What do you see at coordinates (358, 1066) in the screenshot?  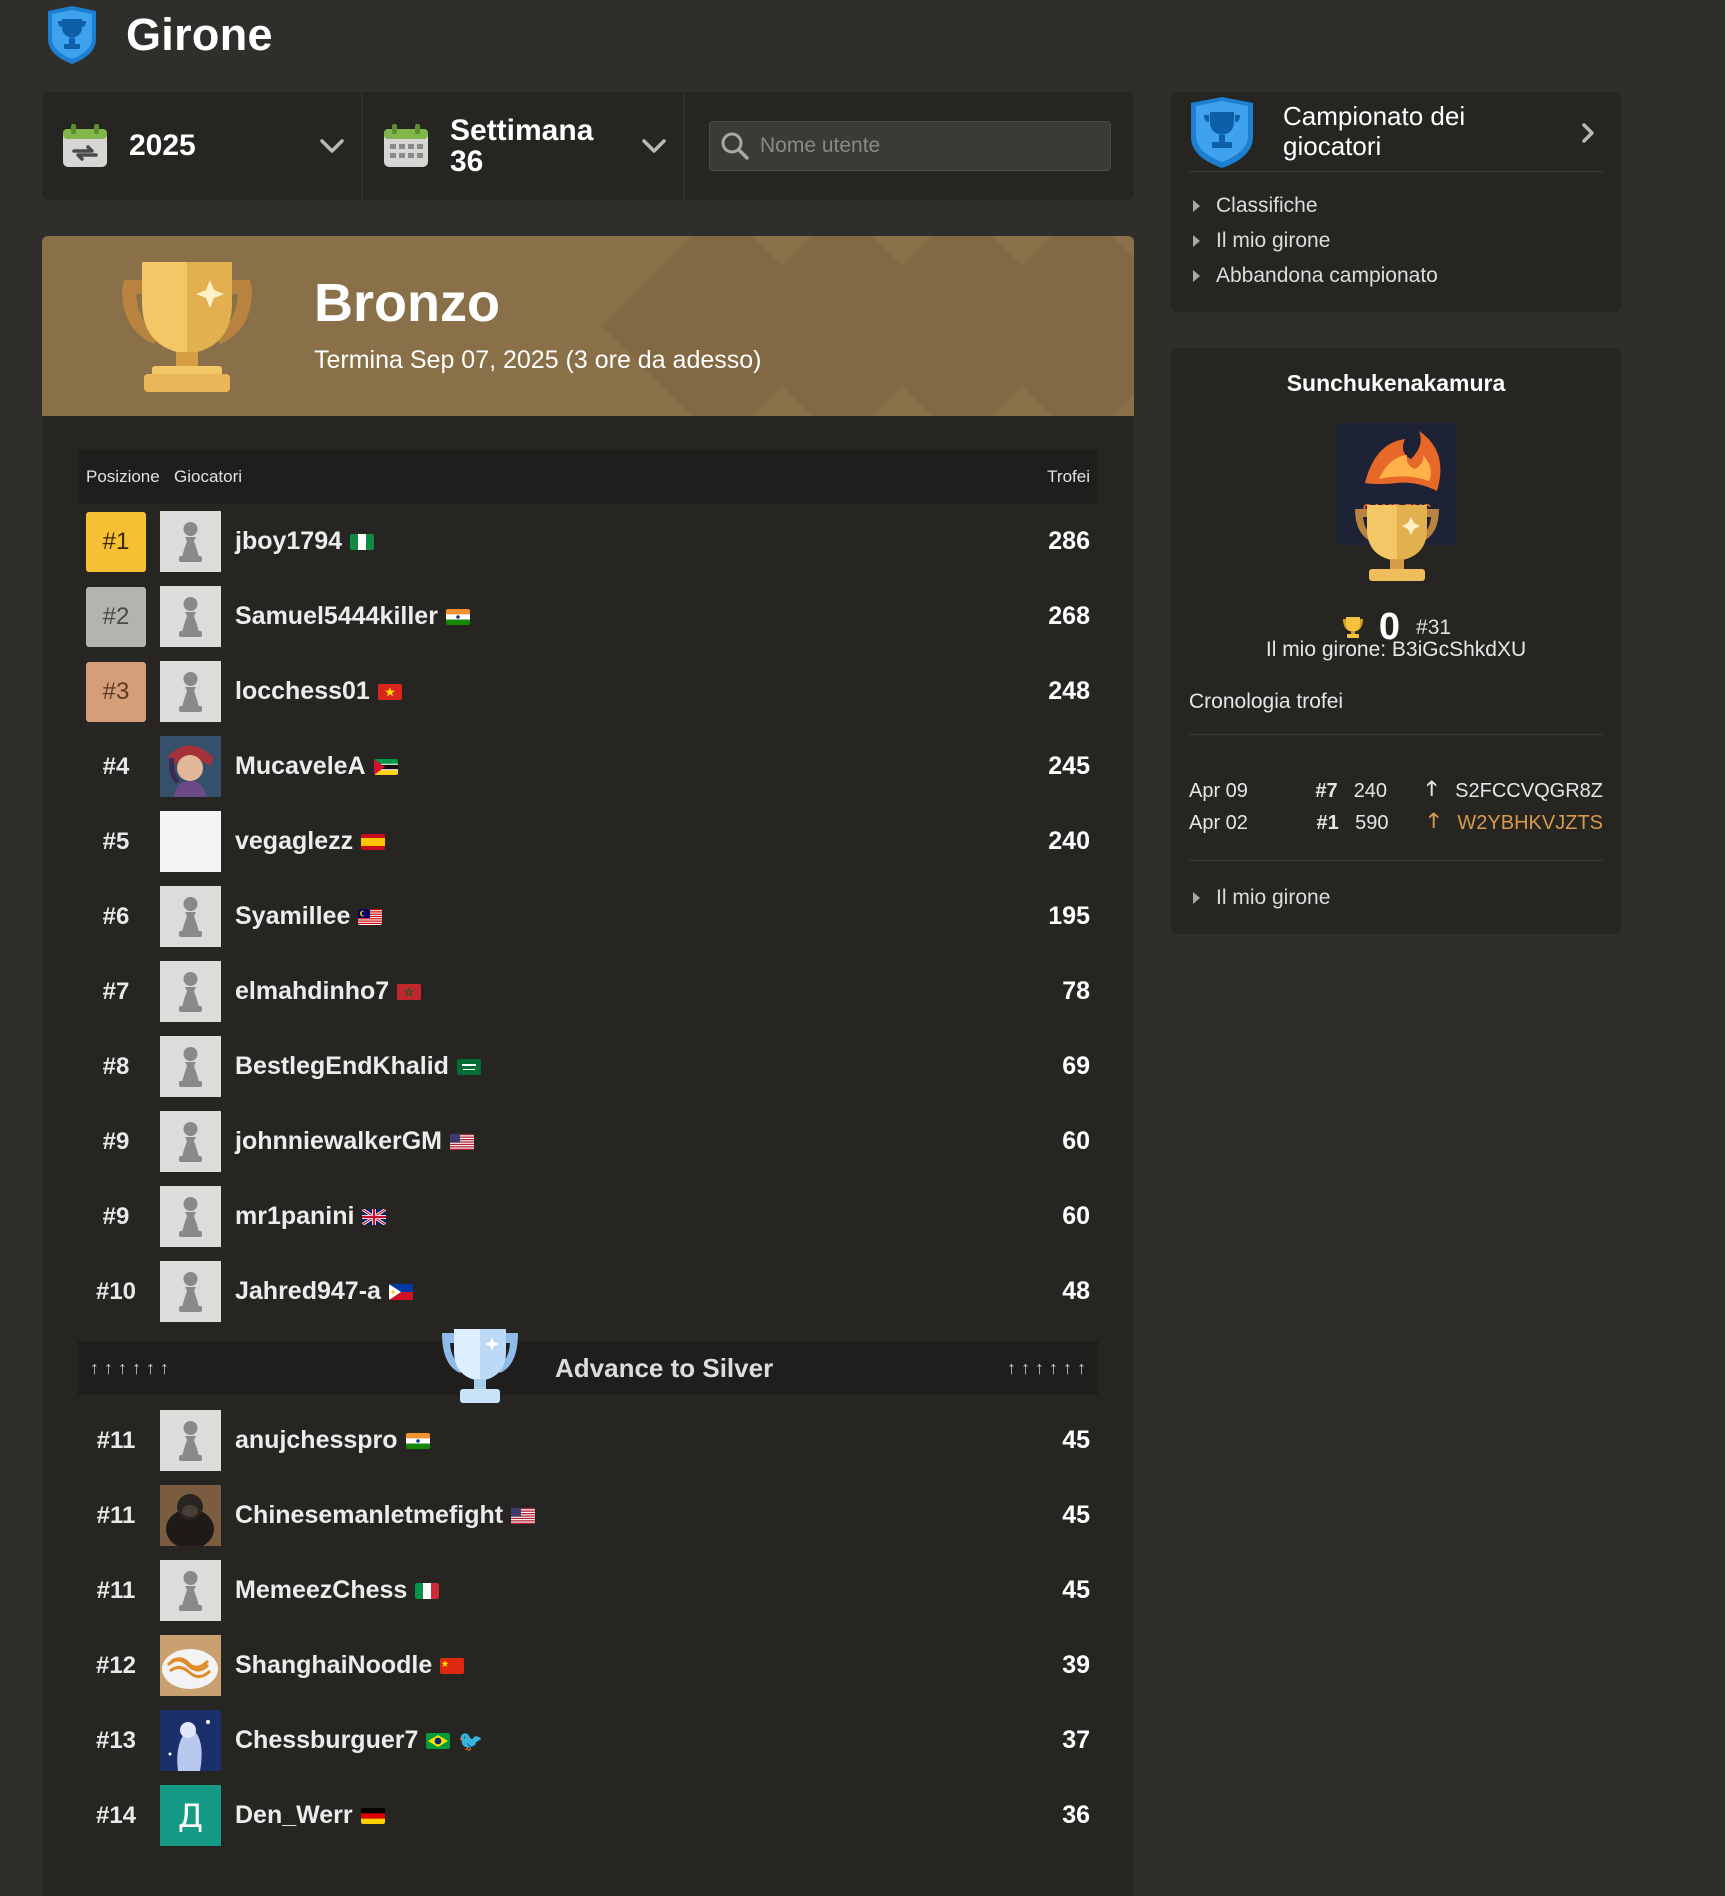 I see `player-name: BestlegEndKhalid` at bounding box center [358, 1066].